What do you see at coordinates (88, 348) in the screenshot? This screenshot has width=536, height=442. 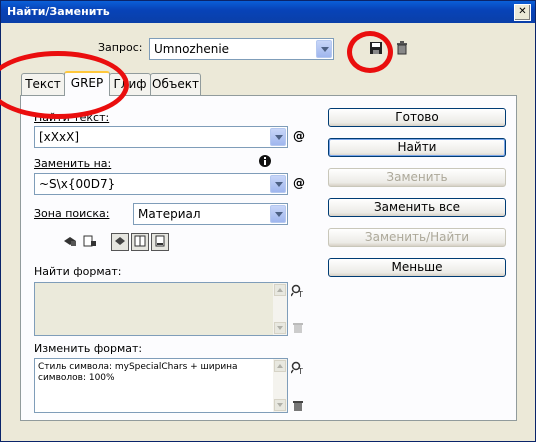 I see `change-format-label: Изменить формат:` at bounding box center [88, 348].